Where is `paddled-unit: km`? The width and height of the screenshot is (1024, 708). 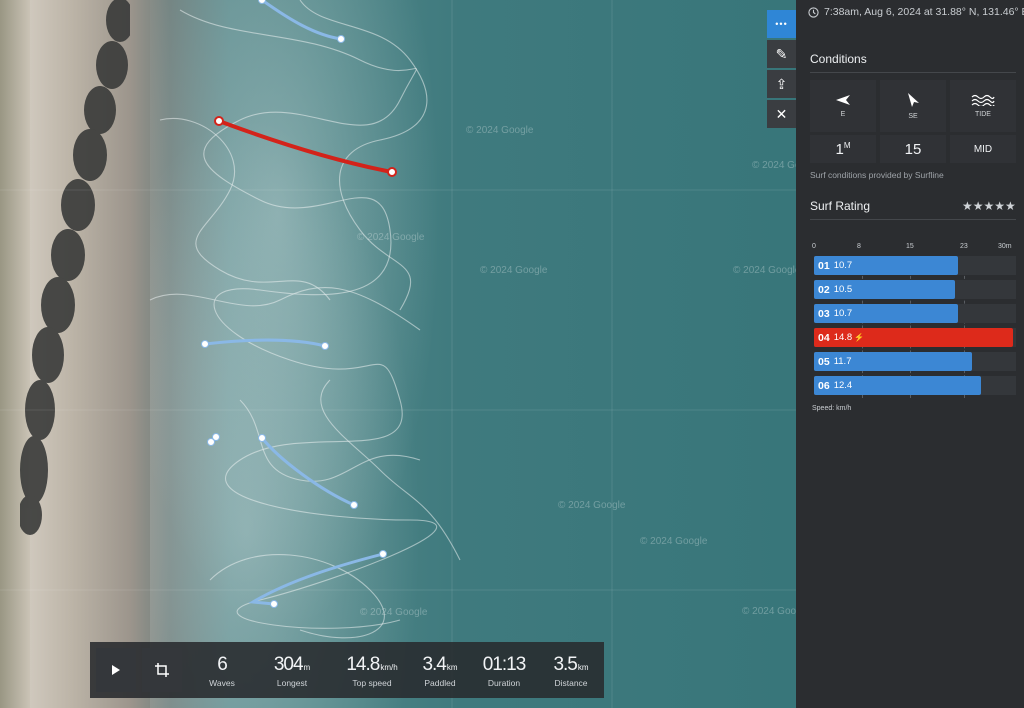 paddled-unit: km is located at coordinates (452, 667).